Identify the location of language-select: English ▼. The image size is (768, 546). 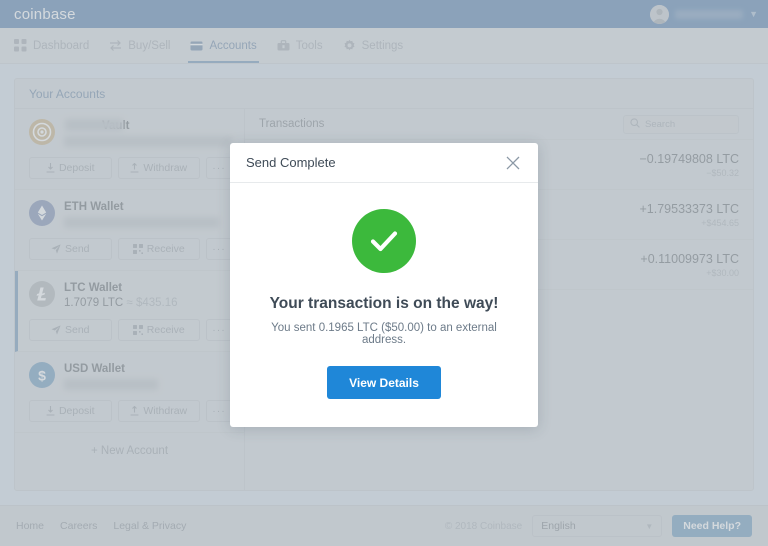
(597, 526).